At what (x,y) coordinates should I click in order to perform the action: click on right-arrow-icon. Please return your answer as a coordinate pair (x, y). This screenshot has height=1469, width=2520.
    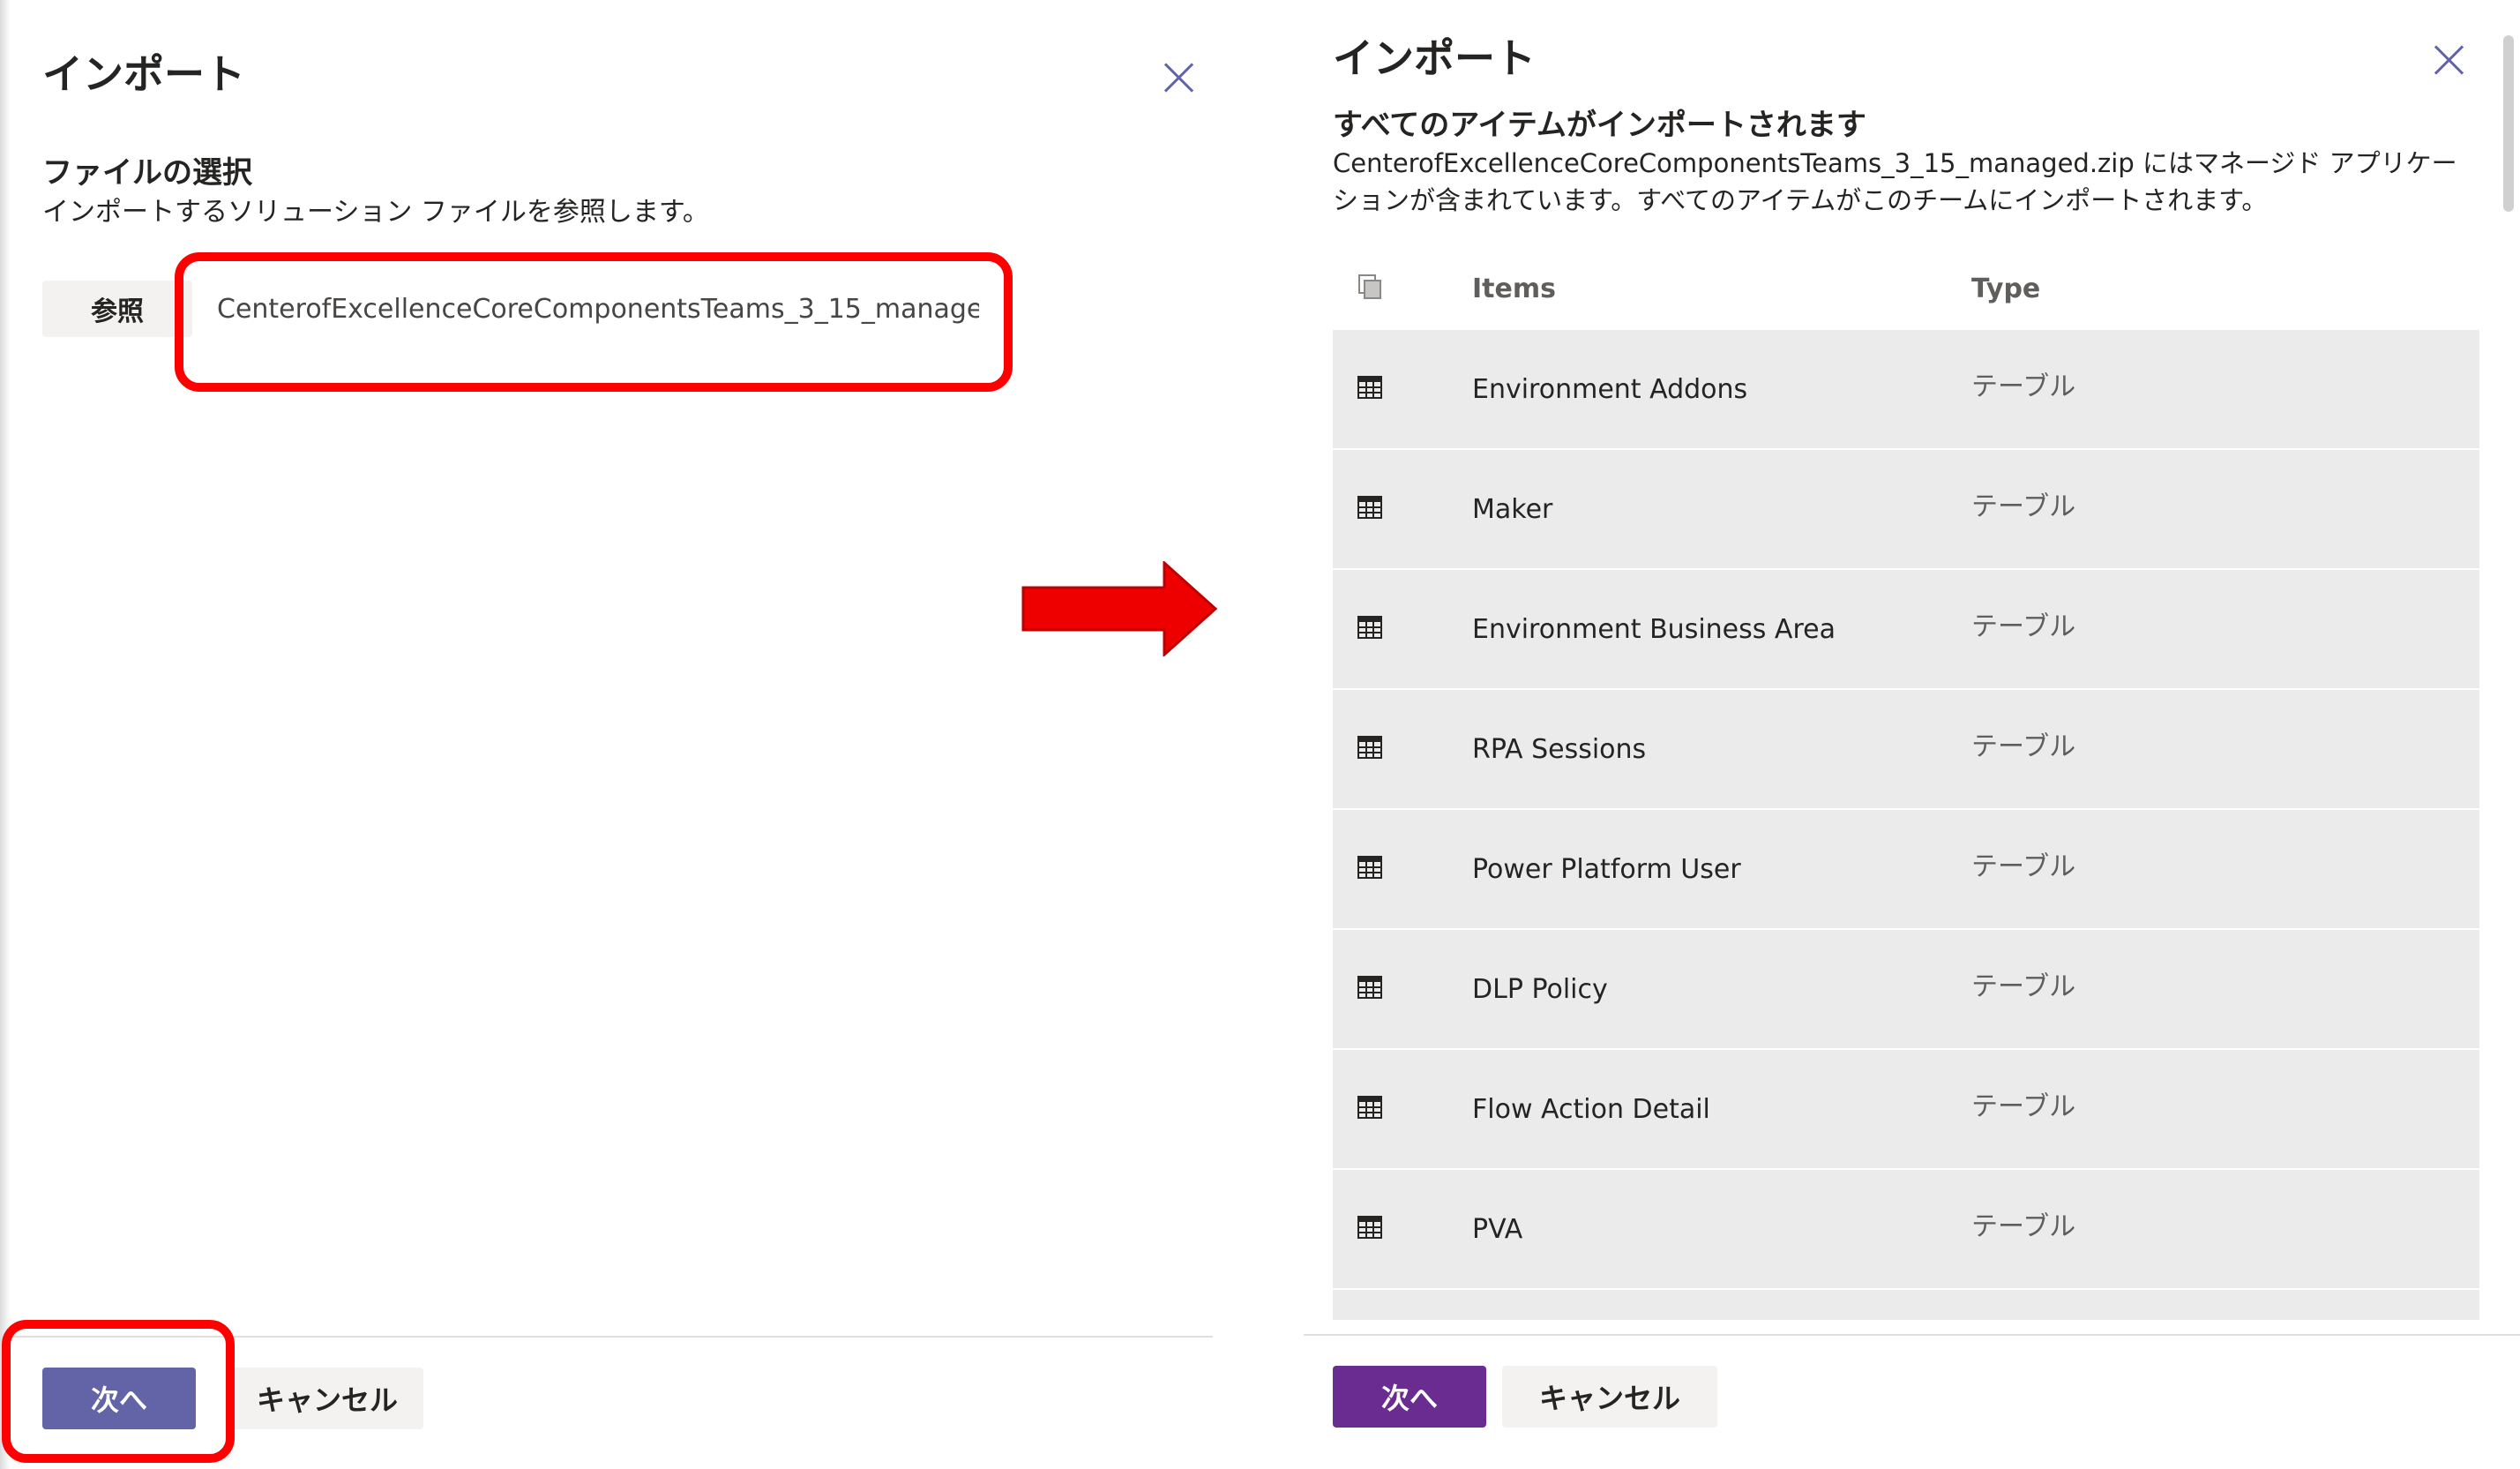
    Looking at the image, I should click on (1119, 608).